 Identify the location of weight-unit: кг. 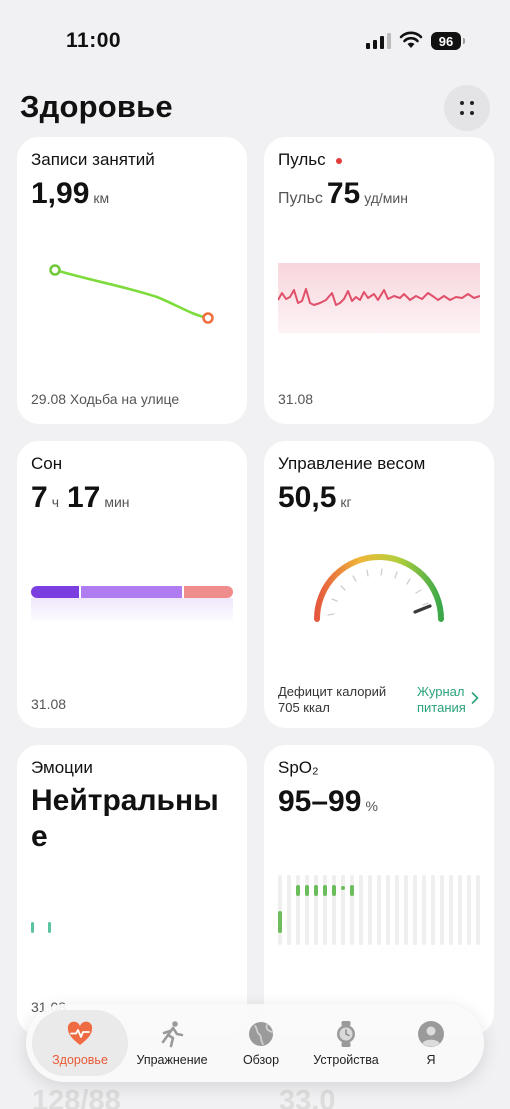
(346, 502).